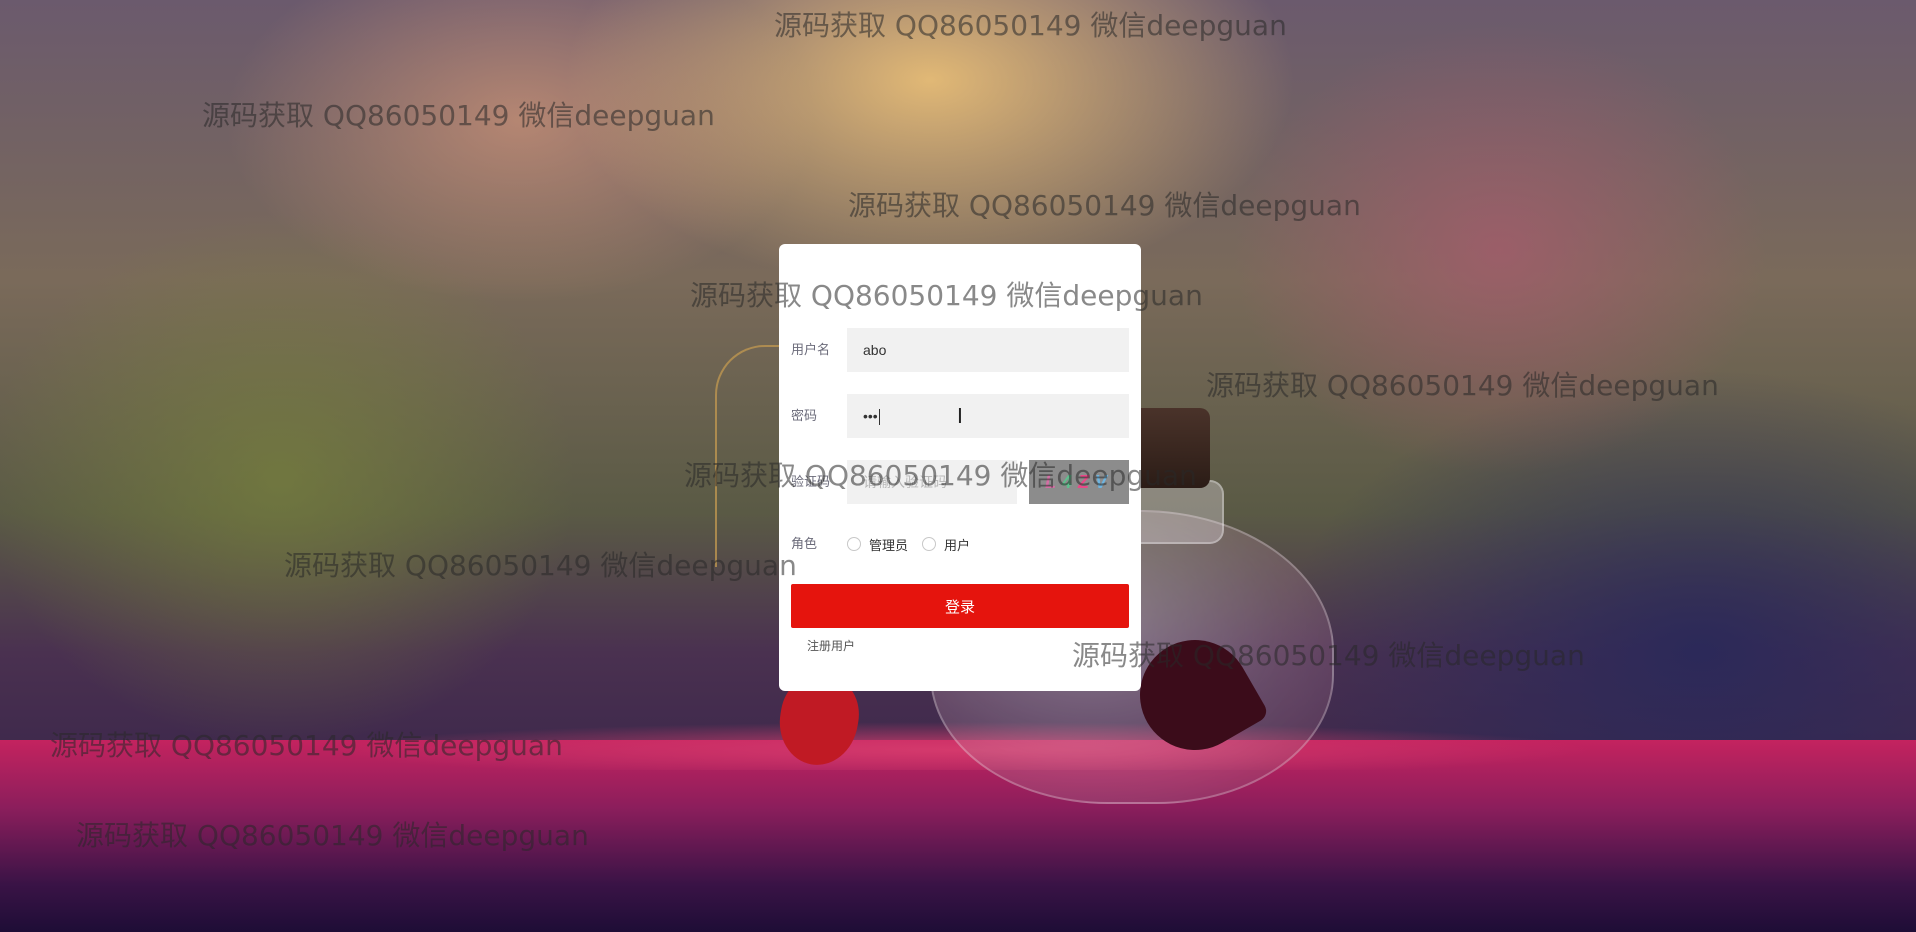 This screenshot has height=932, width=1916. I want to click on role-radio-group: 管理员 用户, so click(908, 544).